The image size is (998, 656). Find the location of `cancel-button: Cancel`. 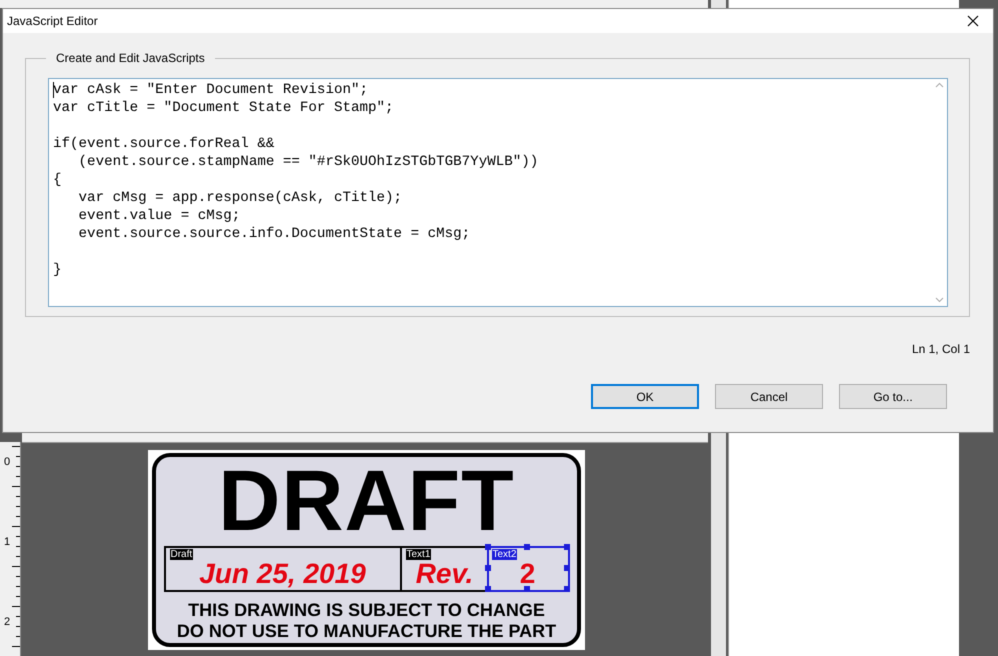

cancel-button: Cancel is located at coordinates (769, 396).